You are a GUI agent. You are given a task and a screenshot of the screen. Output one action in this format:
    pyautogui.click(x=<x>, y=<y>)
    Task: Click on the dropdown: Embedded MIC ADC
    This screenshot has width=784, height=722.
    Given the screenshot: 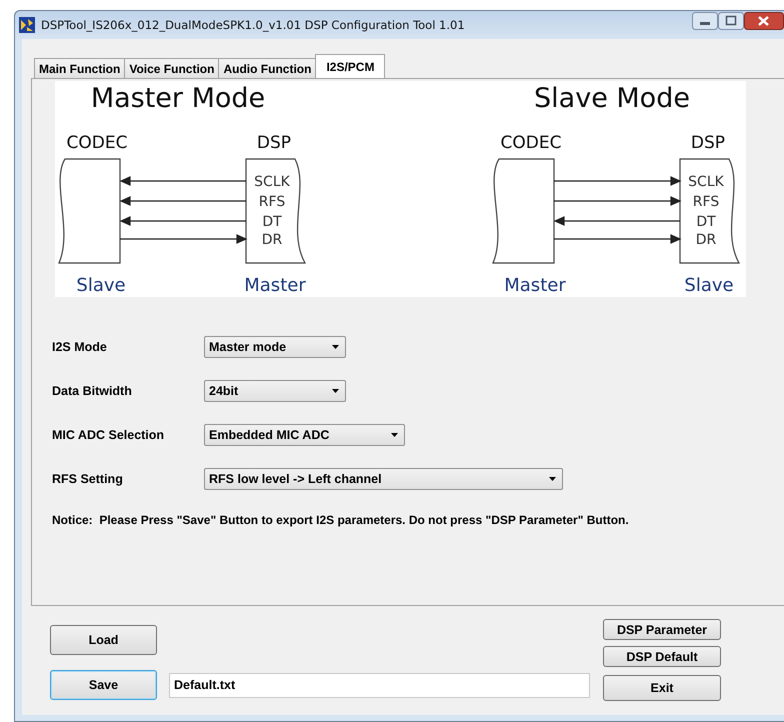 What is the action you would take?
    pyautogui.click(x=304, y=435)
    